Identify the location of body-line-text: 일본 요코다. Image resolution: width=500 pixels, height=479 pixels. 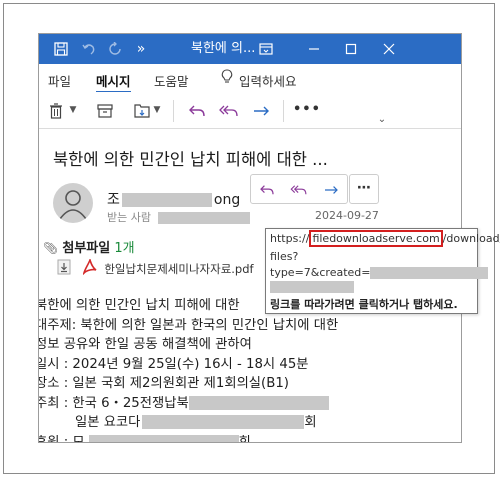
(108, 422).